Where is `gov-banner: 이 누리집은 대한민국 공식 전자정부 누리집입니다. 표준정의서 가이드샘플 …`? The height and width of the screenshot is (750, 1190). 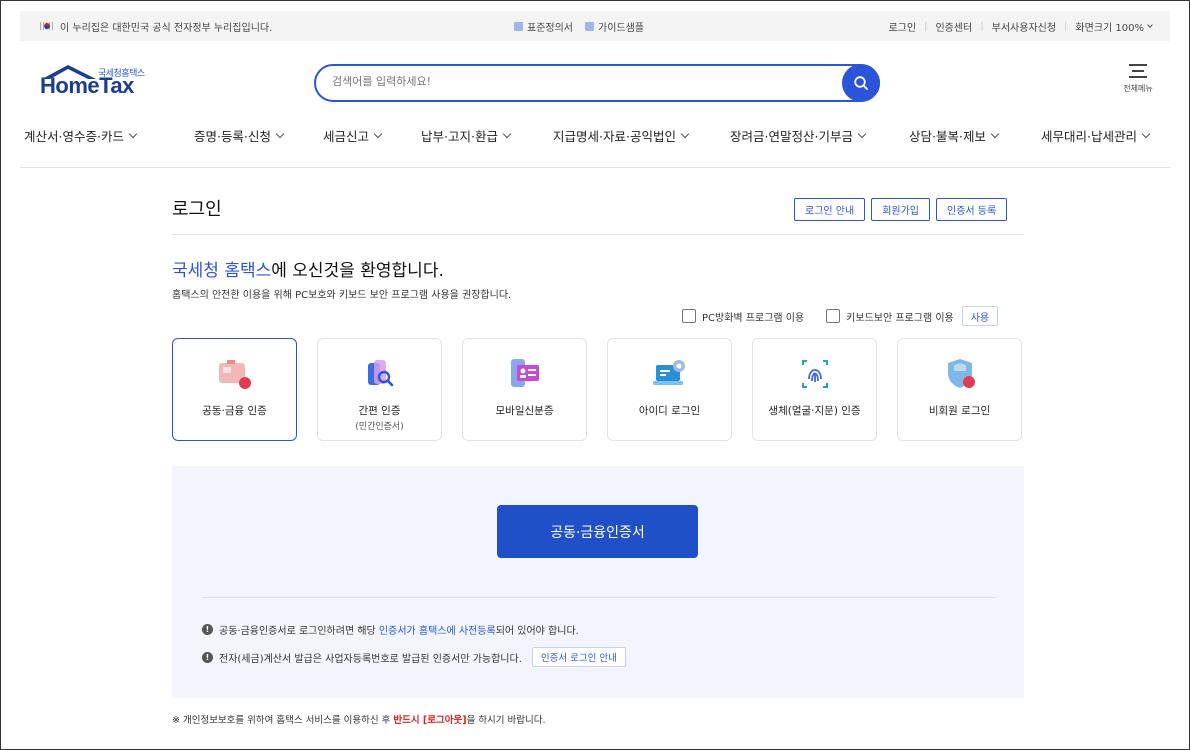 gov-banner: 이 누리집은 대한민국 공식 전자정부 누리집입니다. 표준정의서 가이드샘플 … is located at coordinates (595, 26).